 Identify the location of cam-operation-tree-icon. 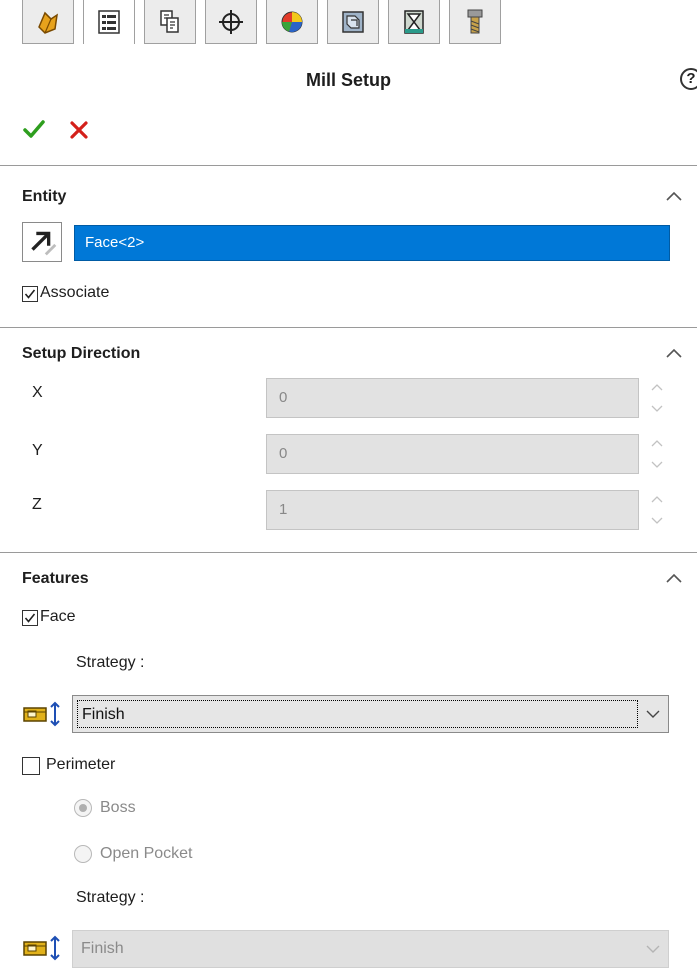
(414, 21).